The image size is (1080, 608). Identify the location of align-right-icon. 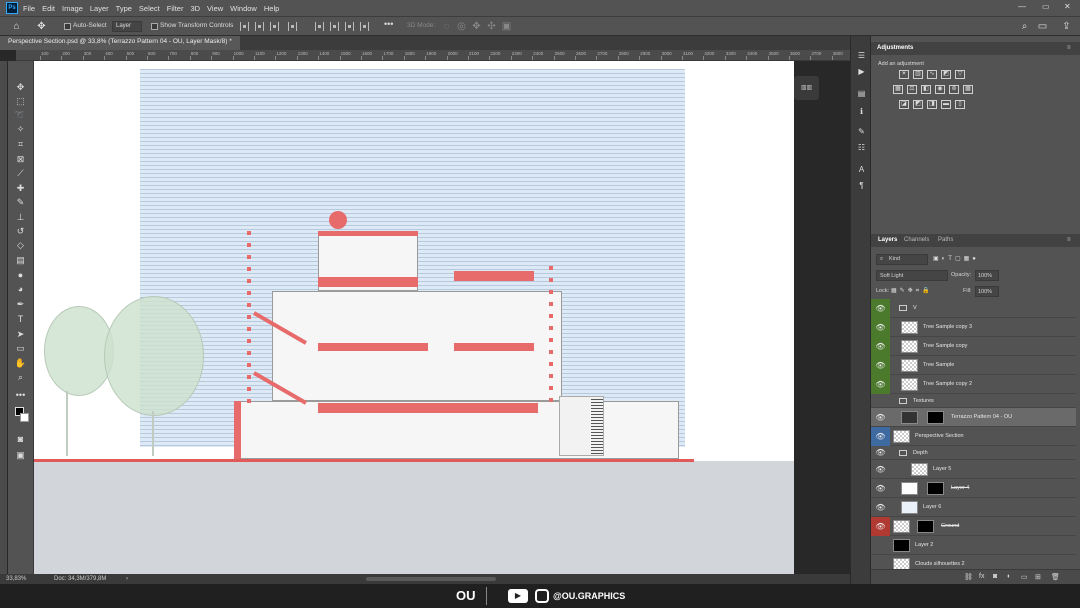
(274, 26).